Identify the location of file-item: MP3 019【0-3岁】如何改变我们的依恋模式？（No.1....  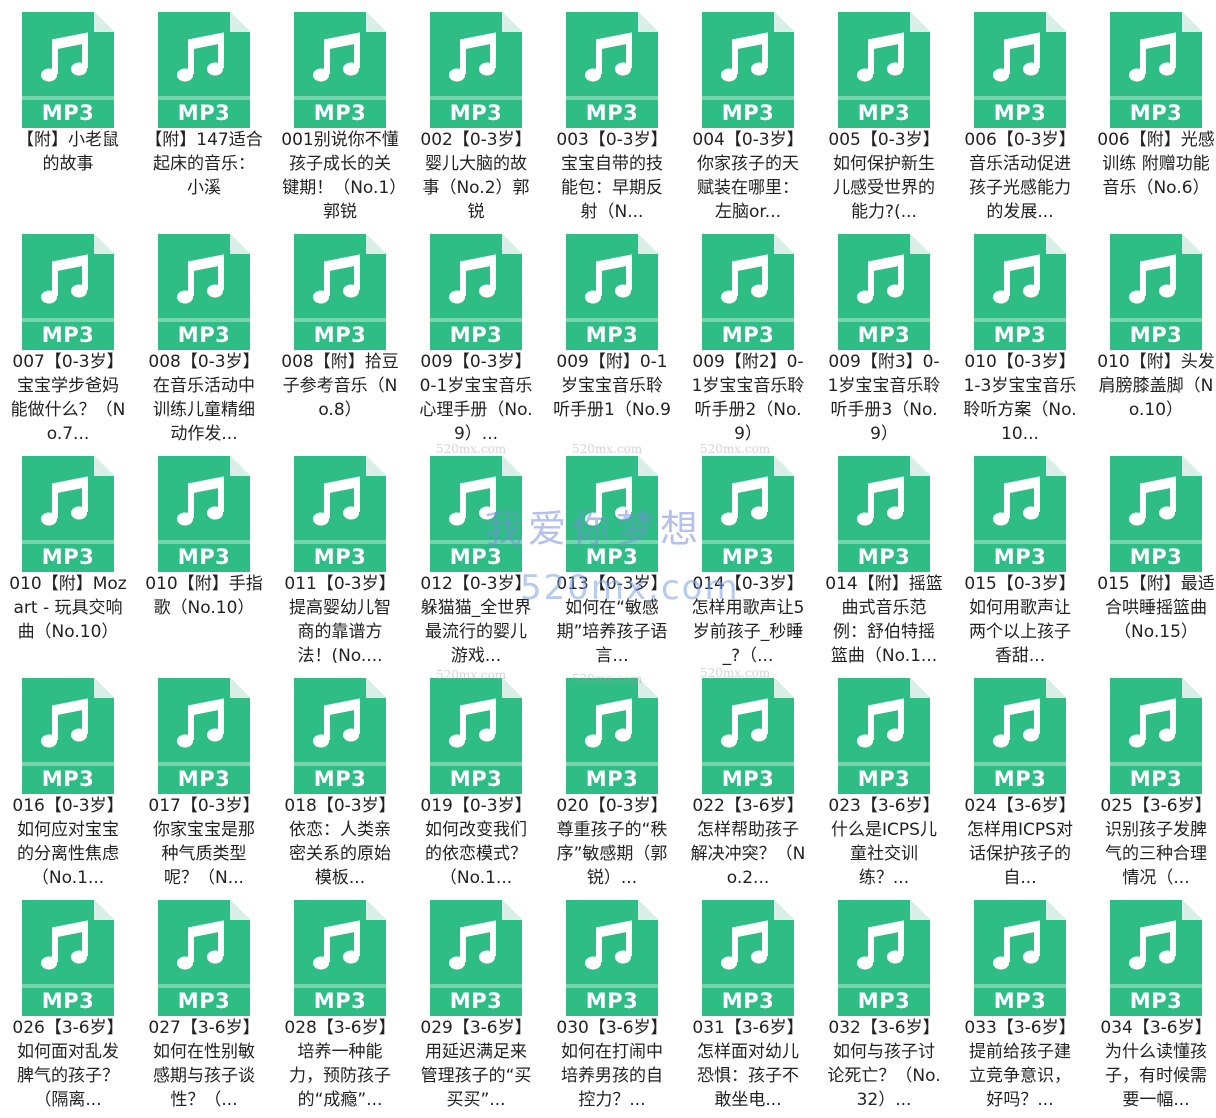
(476, 777).